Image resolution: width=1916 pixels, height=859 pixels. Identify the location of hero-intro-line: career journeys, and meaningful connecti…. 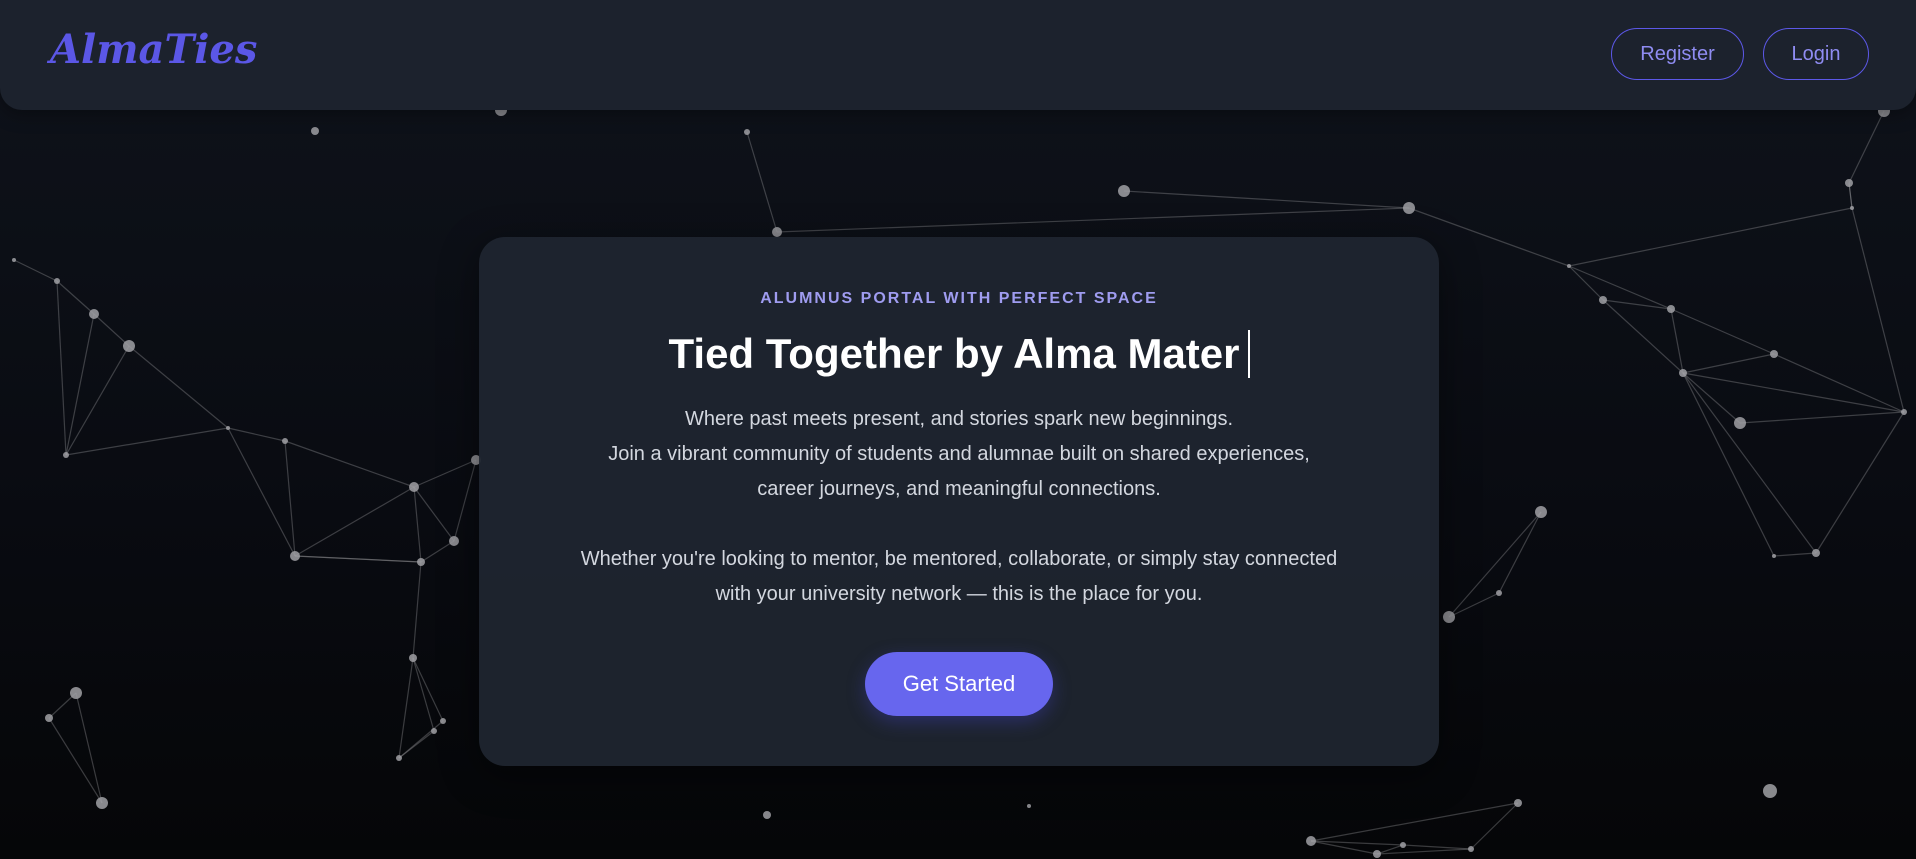
(959, 489).